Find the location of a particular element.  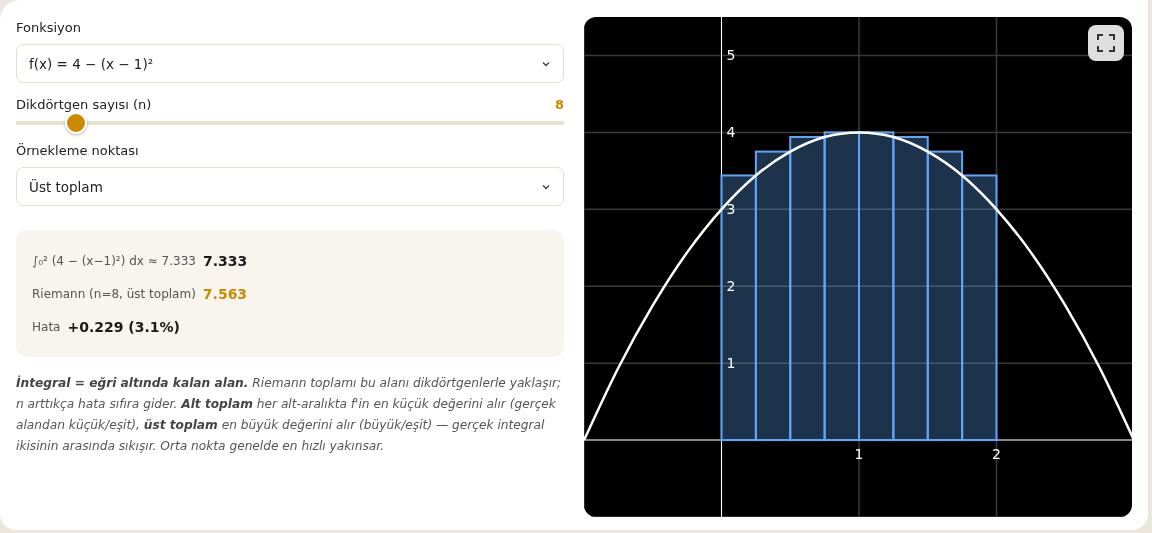

y-tick-label: 3 is located at coordinates (731, 209).